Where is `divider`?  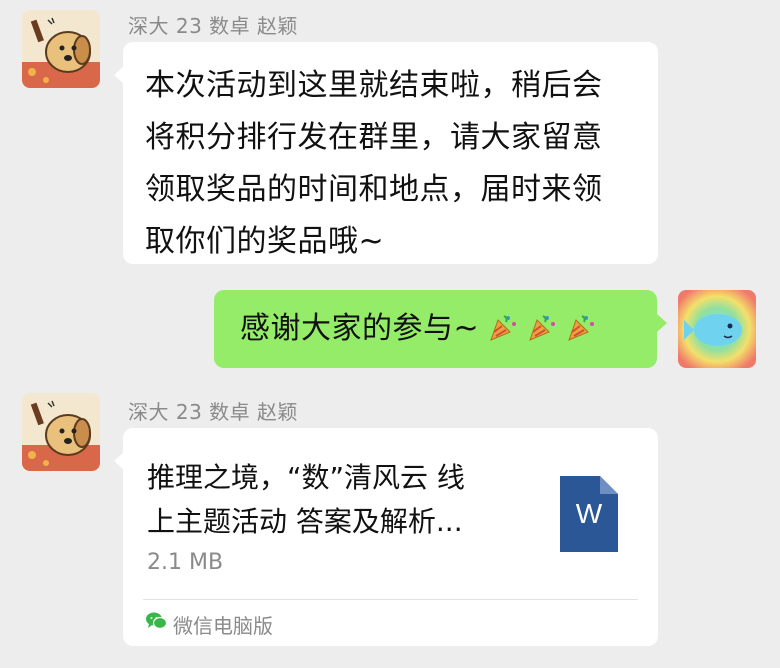
divider is located at coordinates (390, 599).